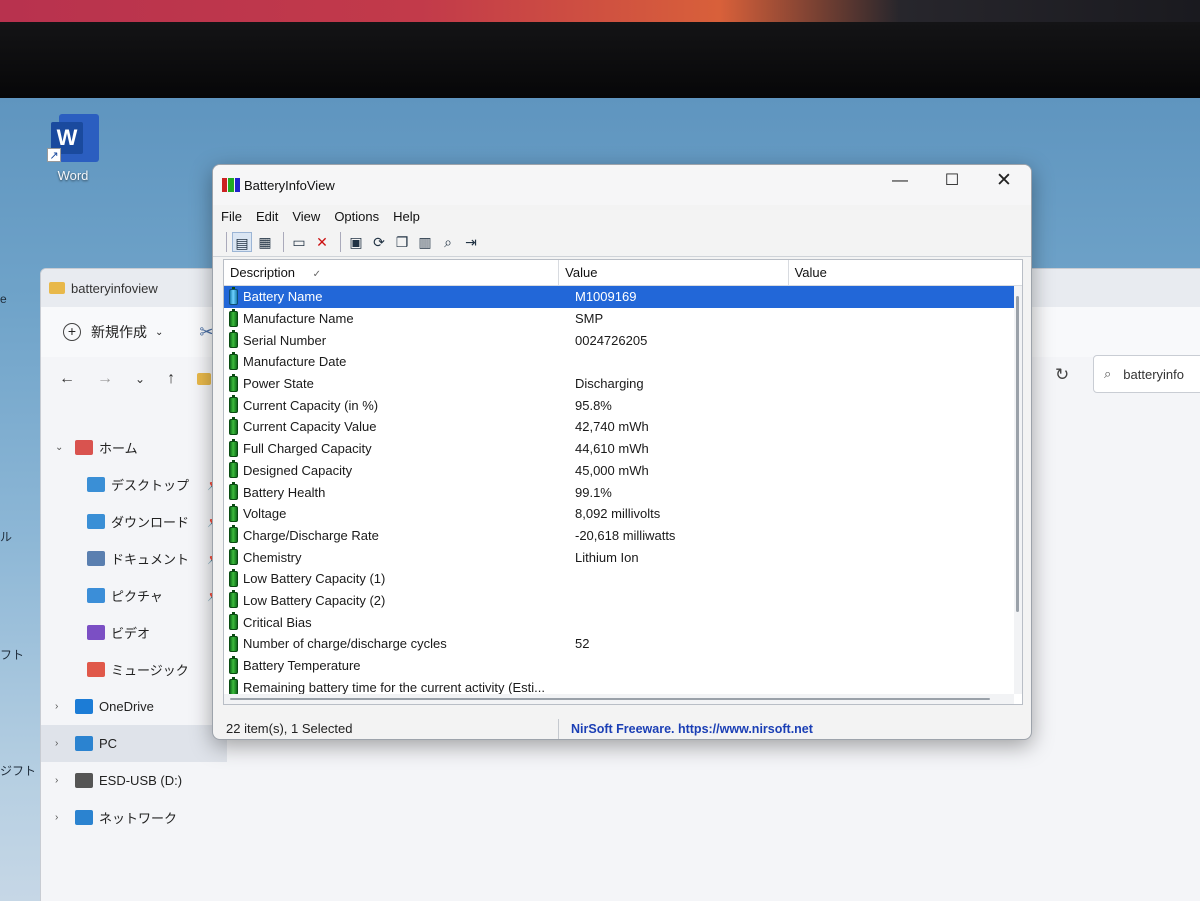  Describe the element at coordinates (623, 492) in the screenshot. I see `list-row: Battery Health 99.1%` at that location.